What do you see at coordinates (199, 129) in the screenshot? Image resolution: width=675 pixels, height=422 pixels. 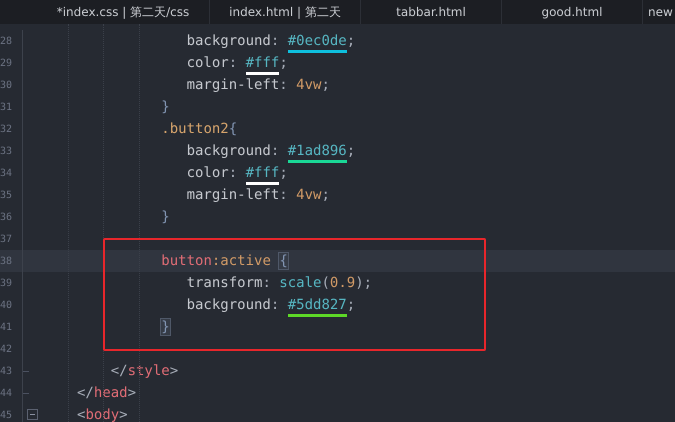 I see `code-line: .button2{` at bounding box center [199, 129].